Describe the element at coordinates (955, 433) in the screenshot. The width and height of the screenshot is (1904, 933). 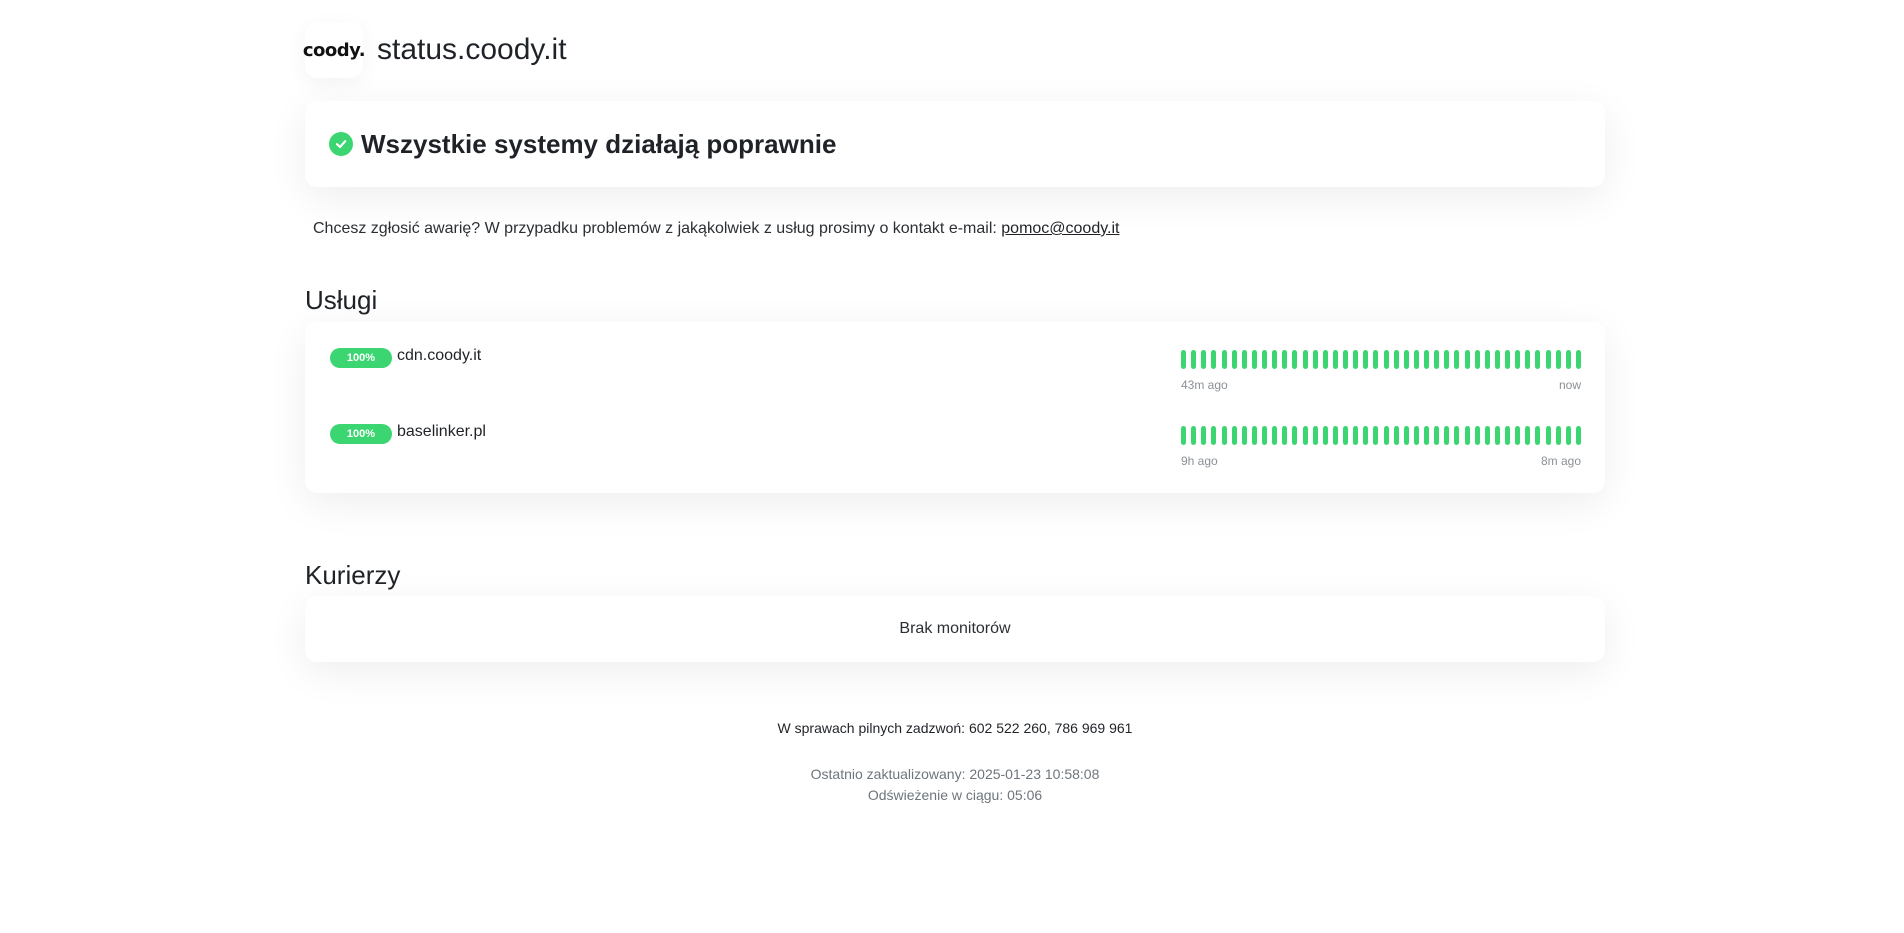
I see `monitor-row: 100% baselinker.pl 9h ago 8m ago` at that location.